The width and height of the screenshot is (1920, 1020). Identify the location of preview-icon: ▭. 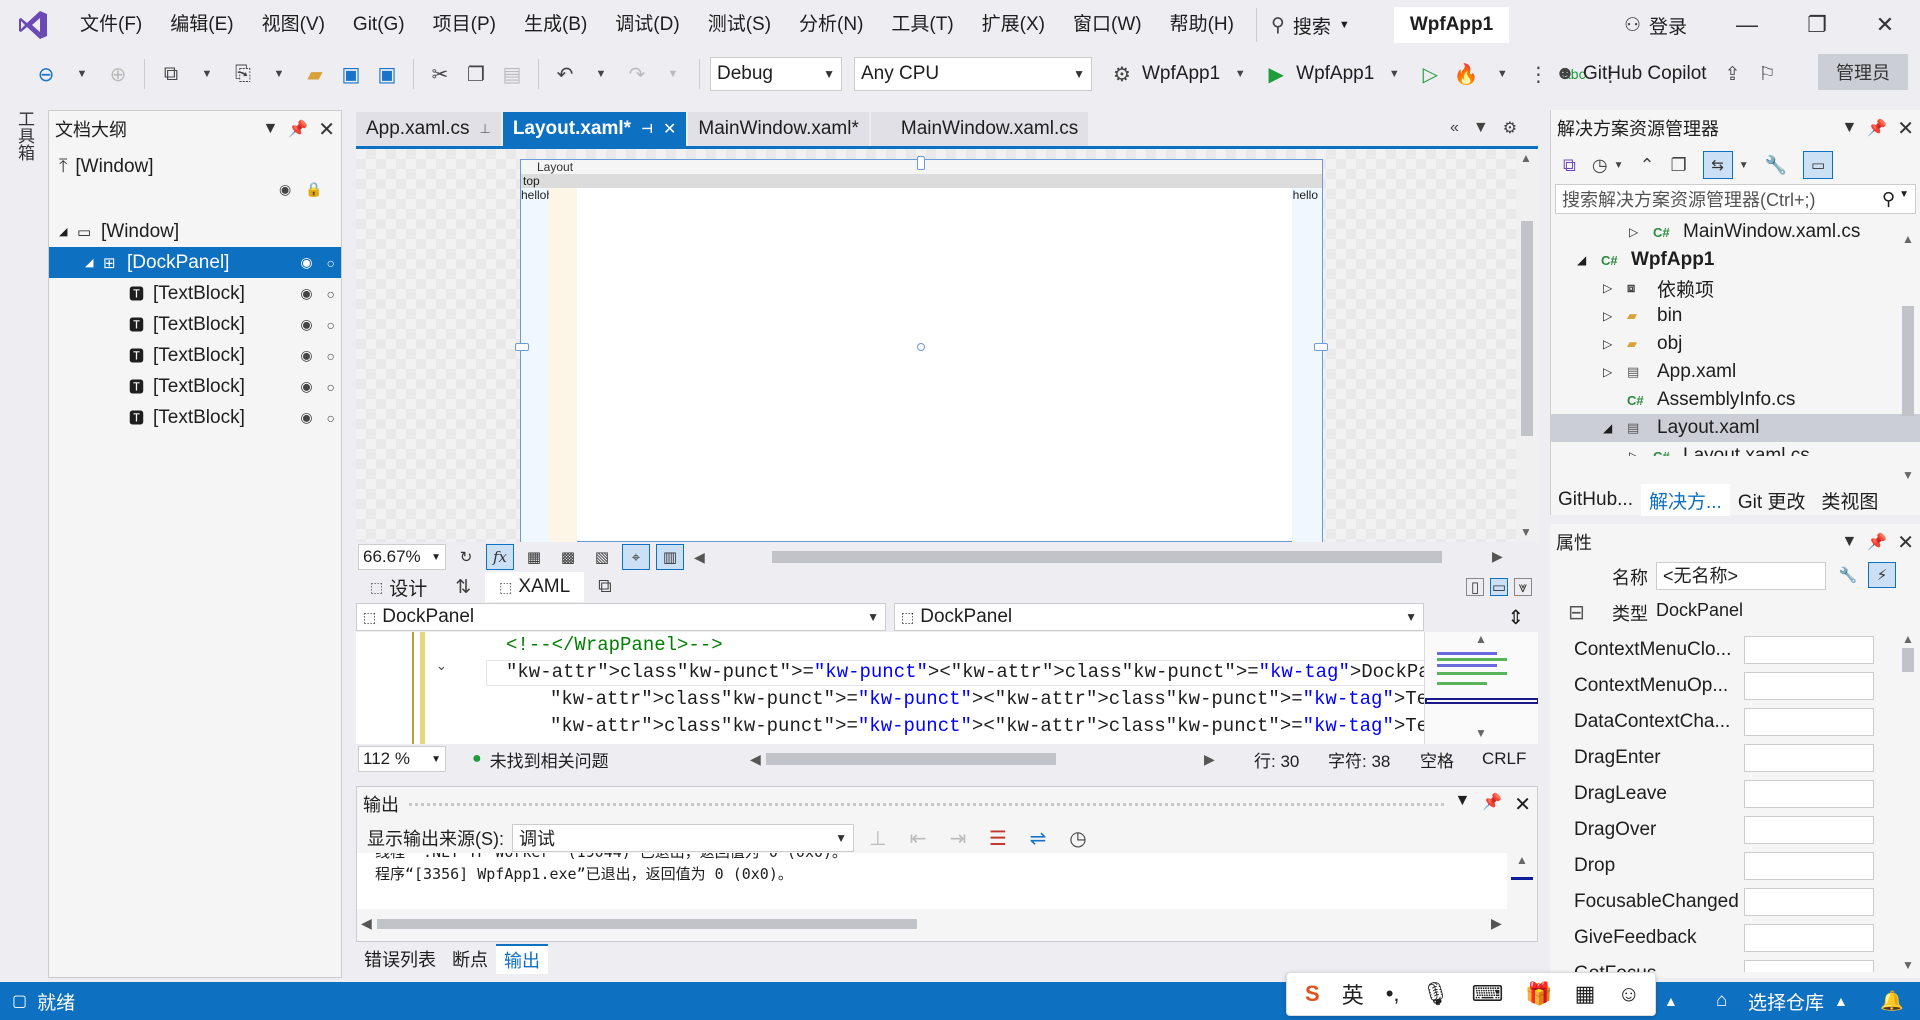
(1818, 165).